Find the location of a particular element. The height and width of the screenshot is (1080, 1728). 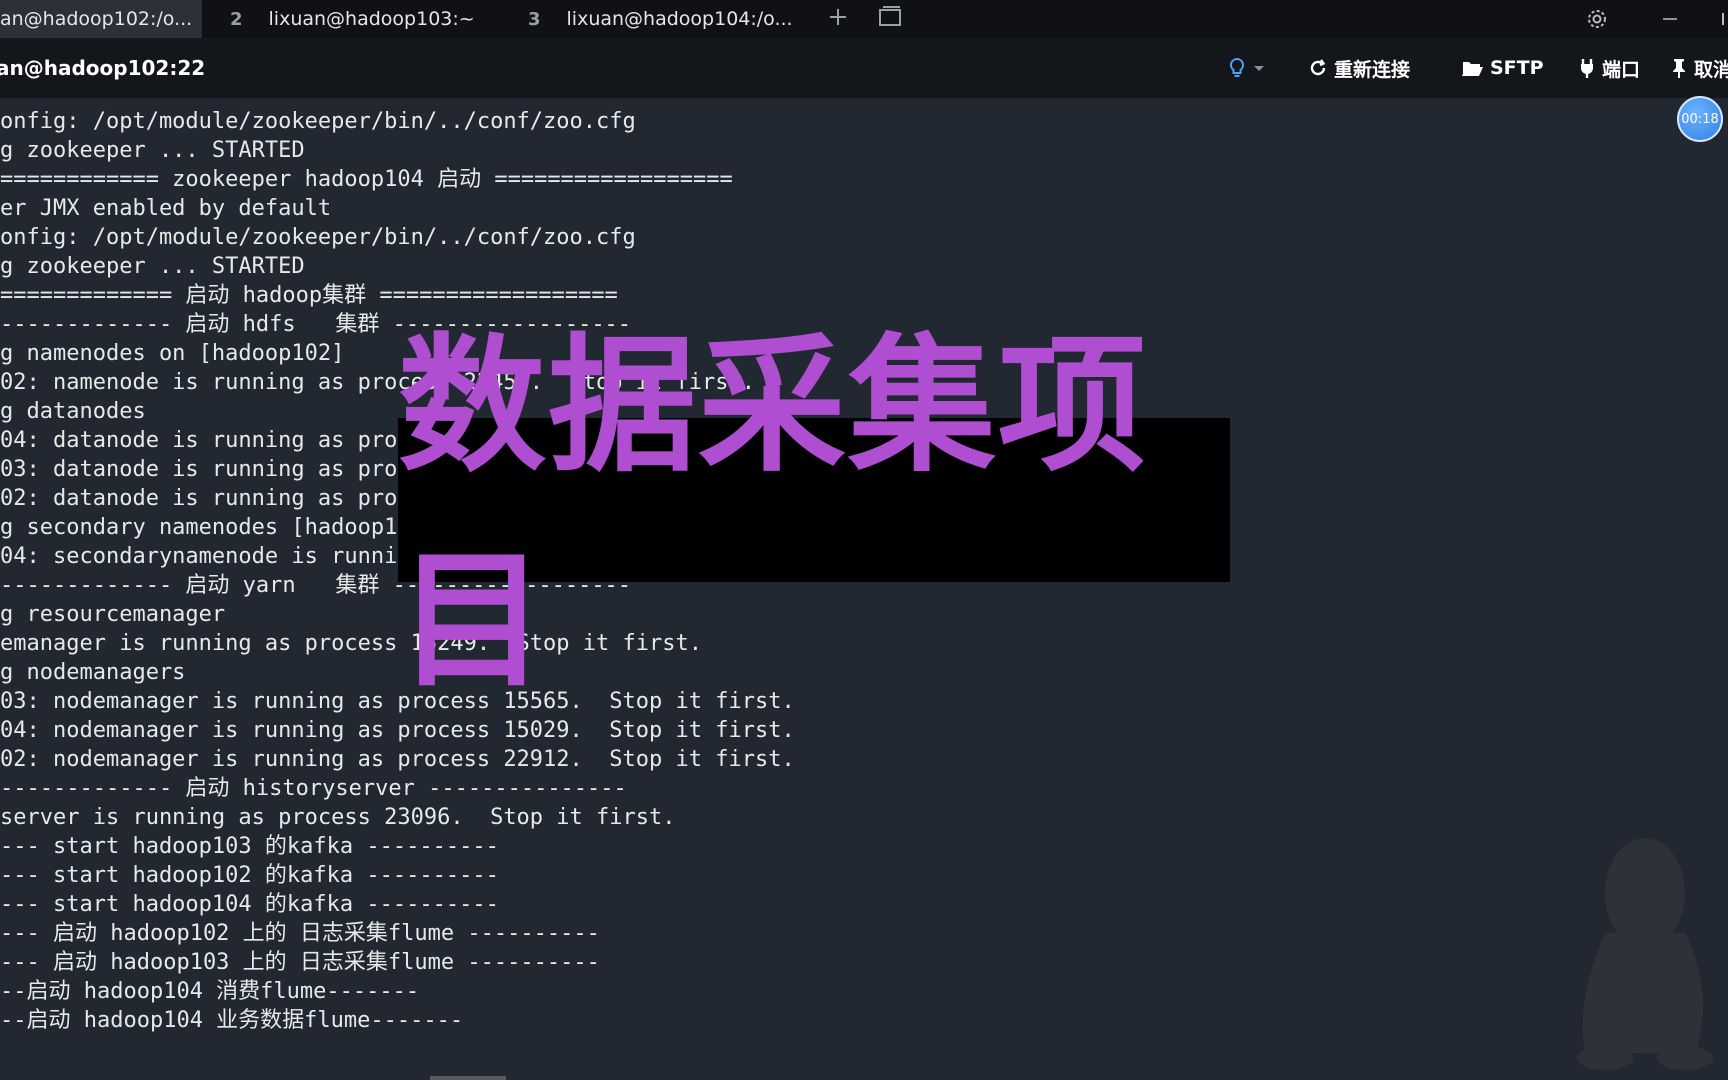

pin-icon is located at coordinates (1679, 68).